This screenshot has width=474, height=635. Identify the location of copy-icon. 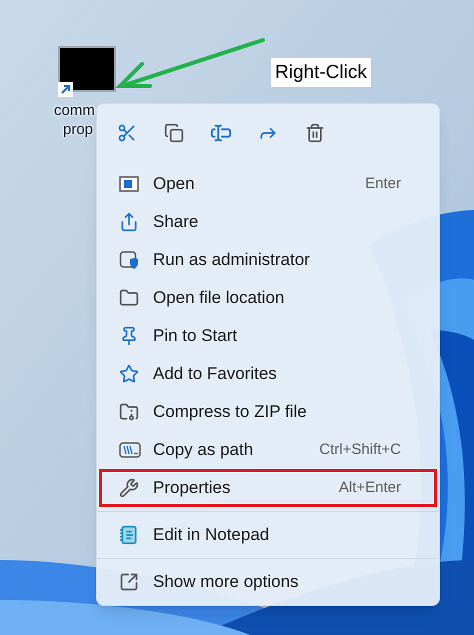
(174, 132).